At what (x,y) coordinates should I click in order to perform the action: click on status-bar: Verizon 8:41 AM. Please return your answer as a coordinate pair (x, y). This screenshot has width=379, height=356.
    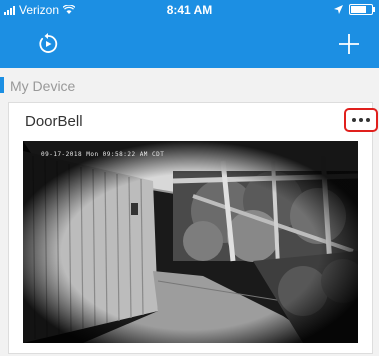
    Looking at the image, I should click on (189, 10).